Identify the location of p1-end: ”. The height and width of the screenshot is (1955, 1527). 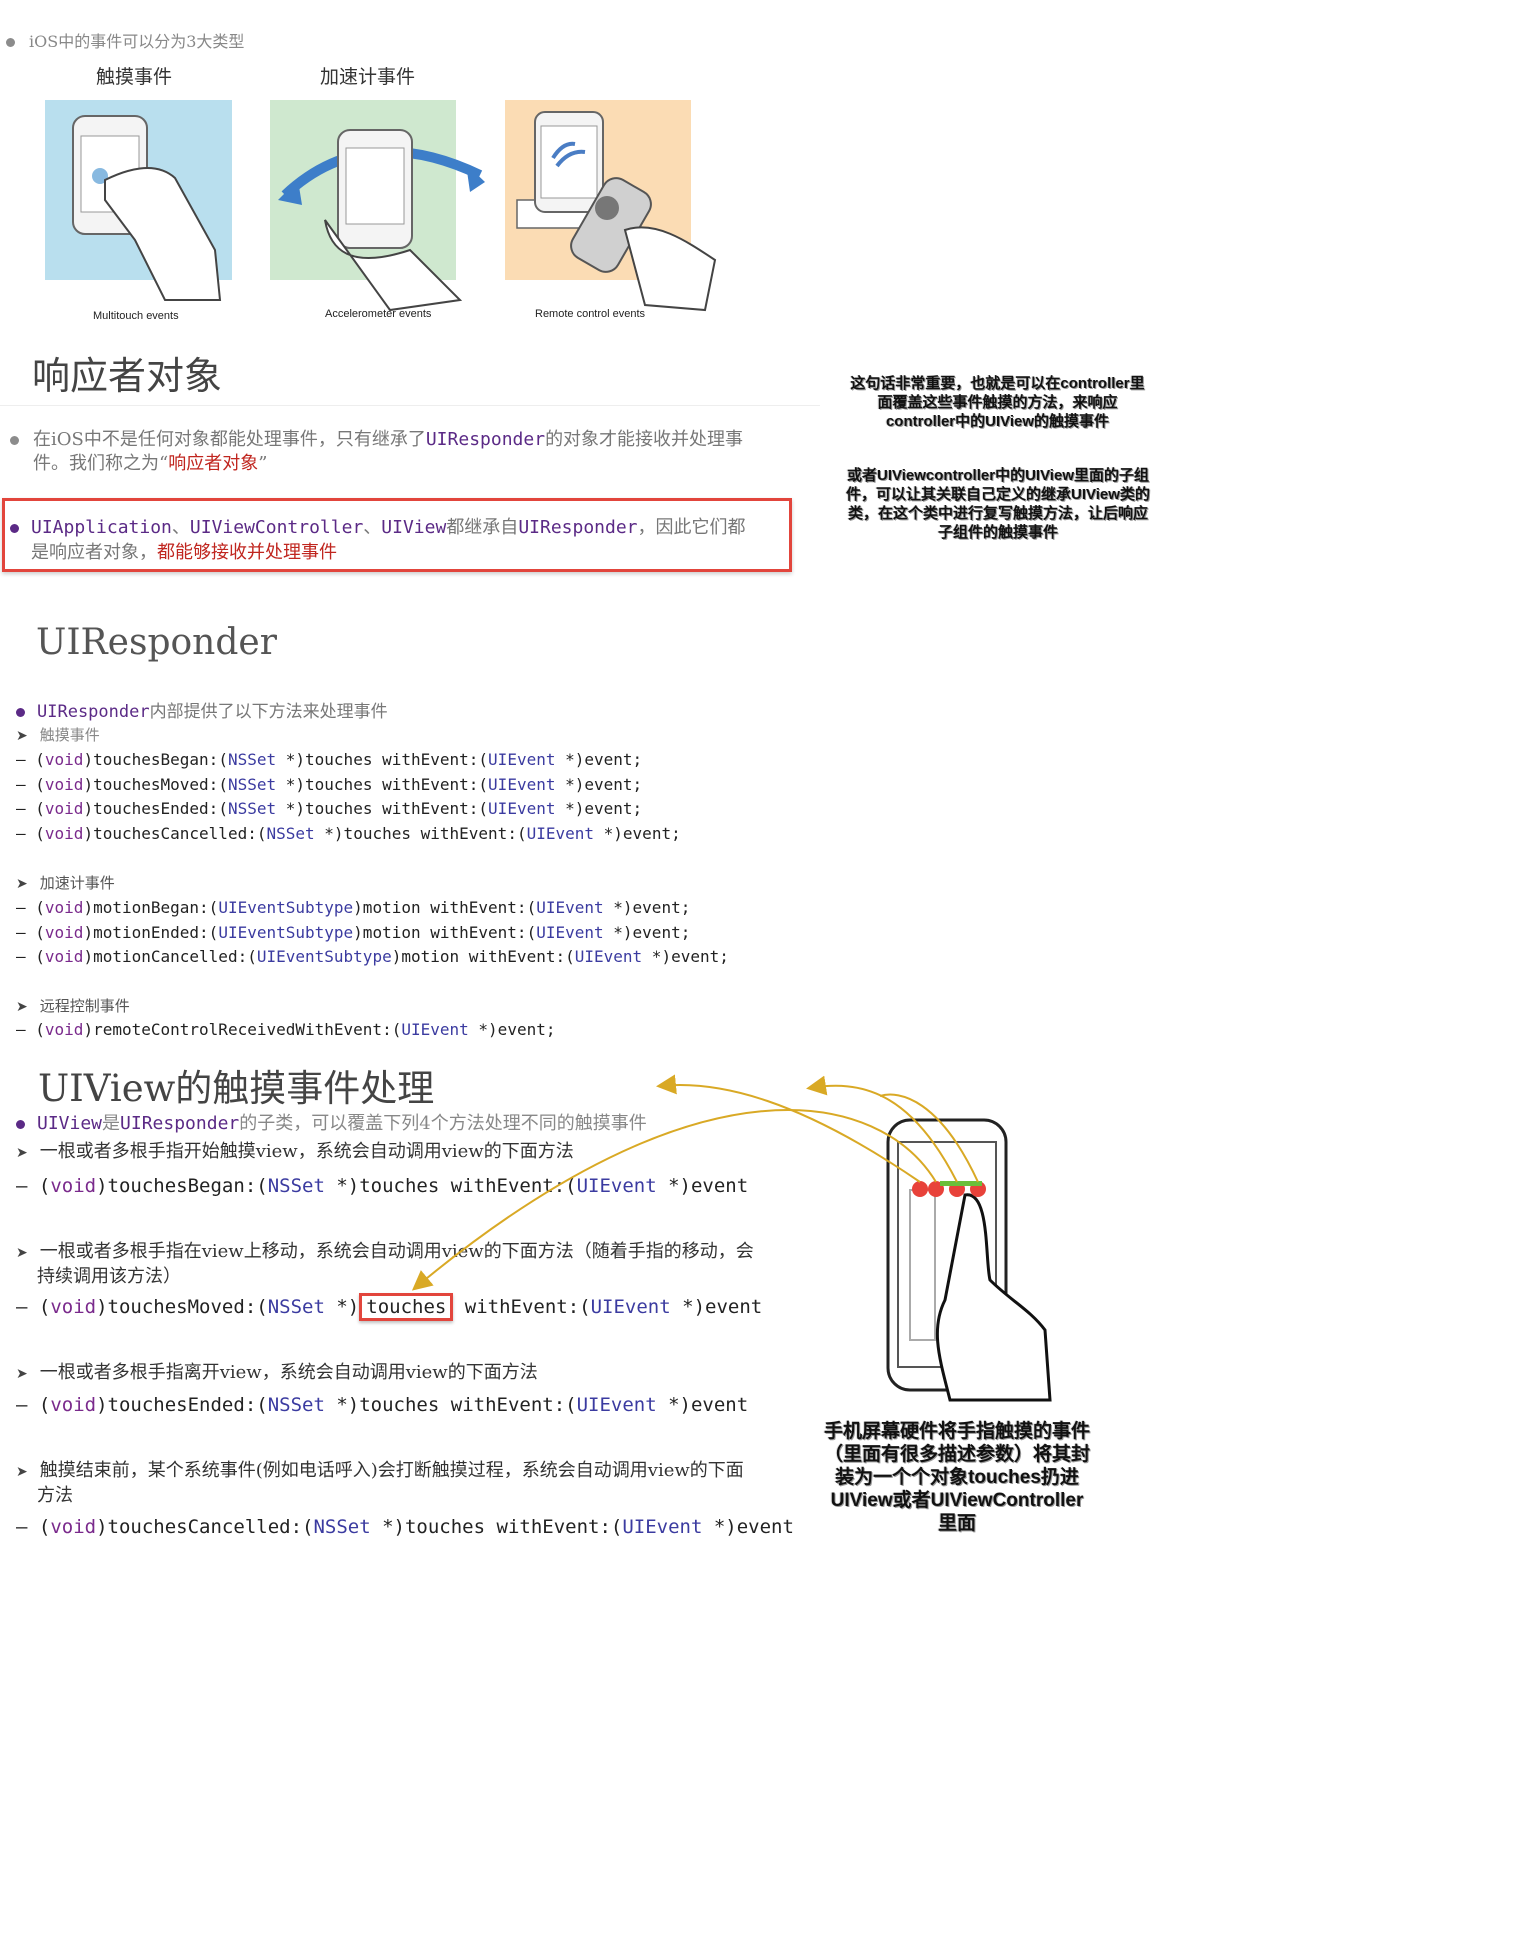
(263, 463).